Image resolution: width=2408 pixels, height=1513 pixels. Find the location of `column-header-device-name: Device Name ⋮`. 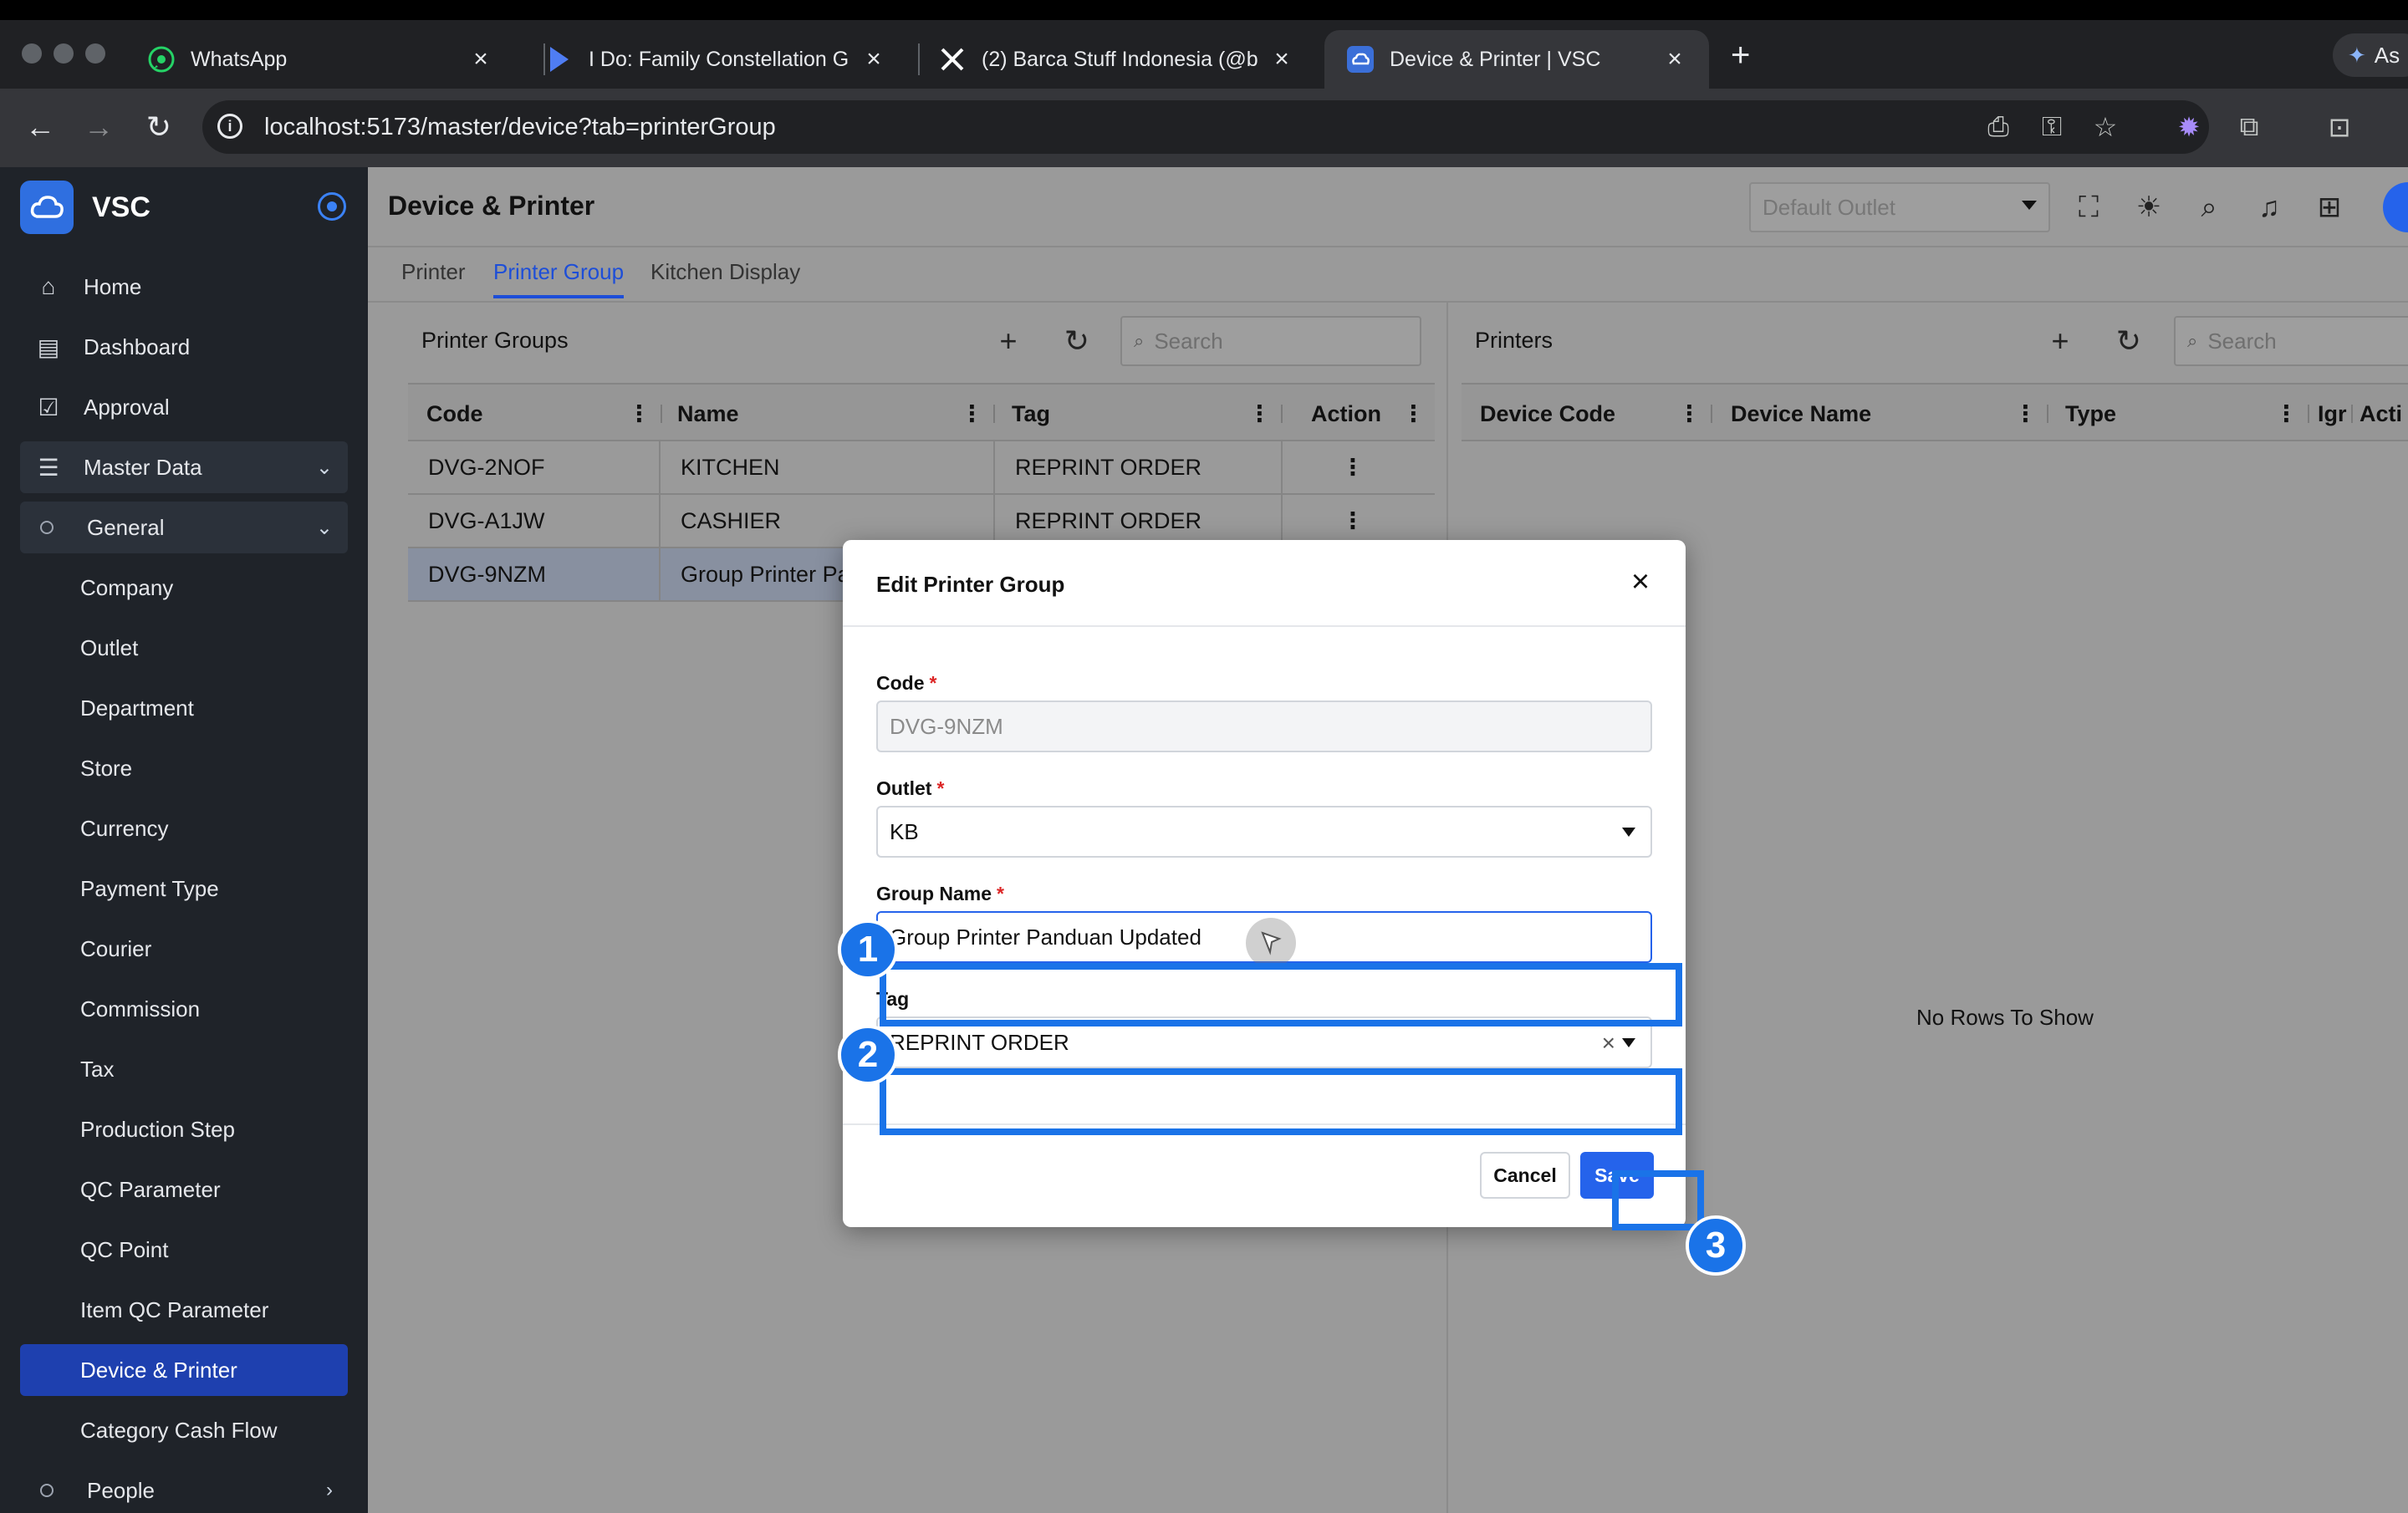

column-header-device-name: Device Name ⋮ is located at coordinates (1889, 414).